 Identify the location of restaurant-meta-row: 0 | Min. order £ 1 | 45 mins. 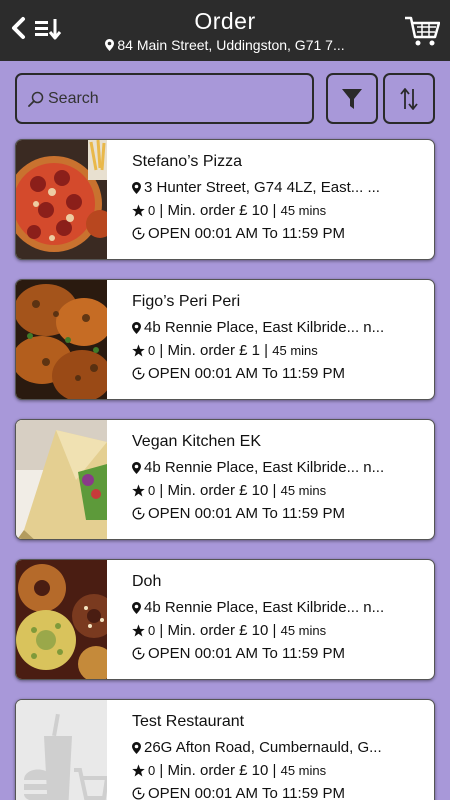
(279, 351).